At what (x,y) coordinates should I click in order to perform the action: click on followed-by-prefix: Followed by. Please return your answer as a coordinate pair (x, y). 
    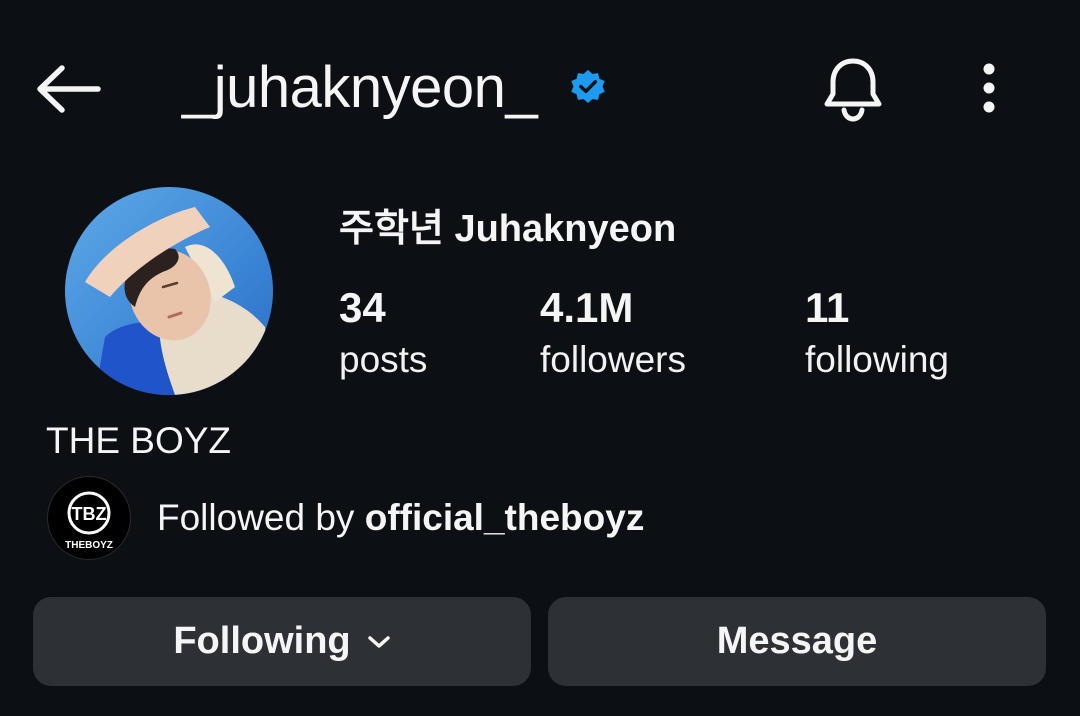
    Looking at the image, I should click on (261, 517).